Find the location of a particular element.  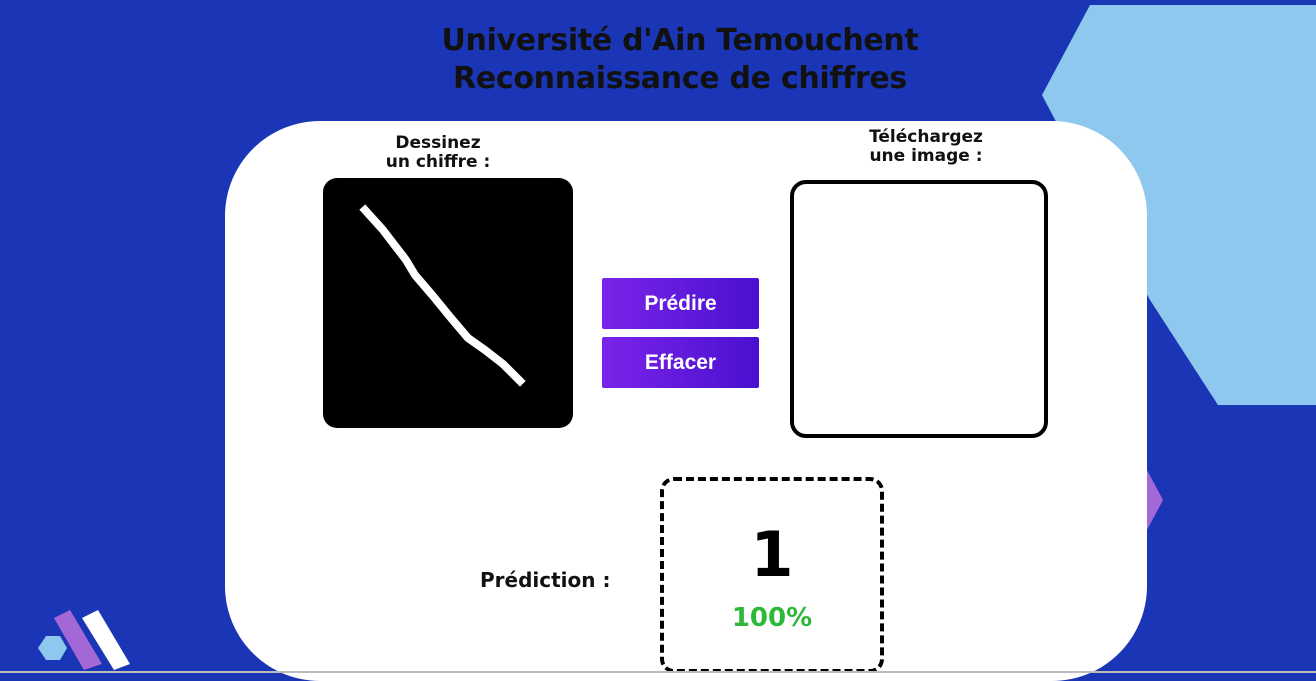

upload-label: Téléchargez une image : is located at coordinates (926, 147).